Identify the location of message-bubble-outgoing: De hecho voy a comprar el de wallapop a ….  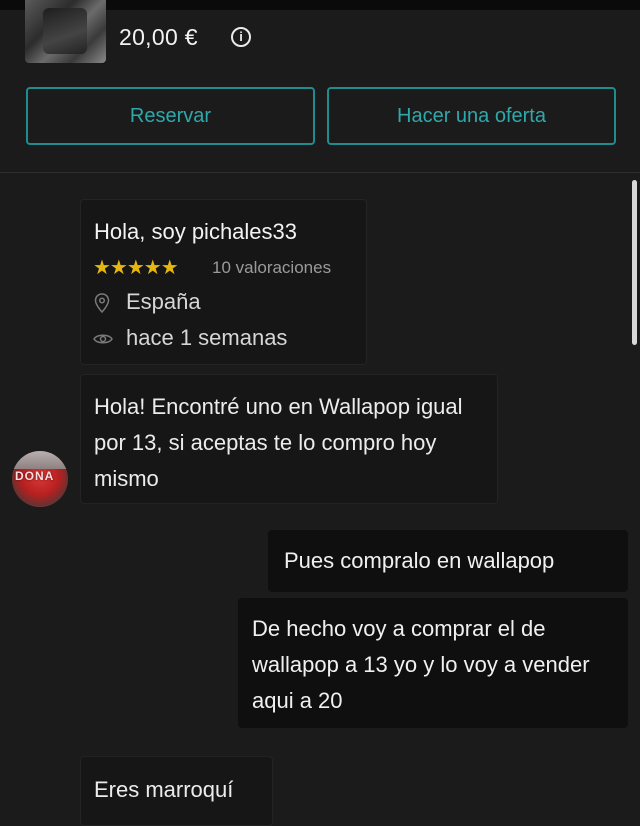
(433, 663).